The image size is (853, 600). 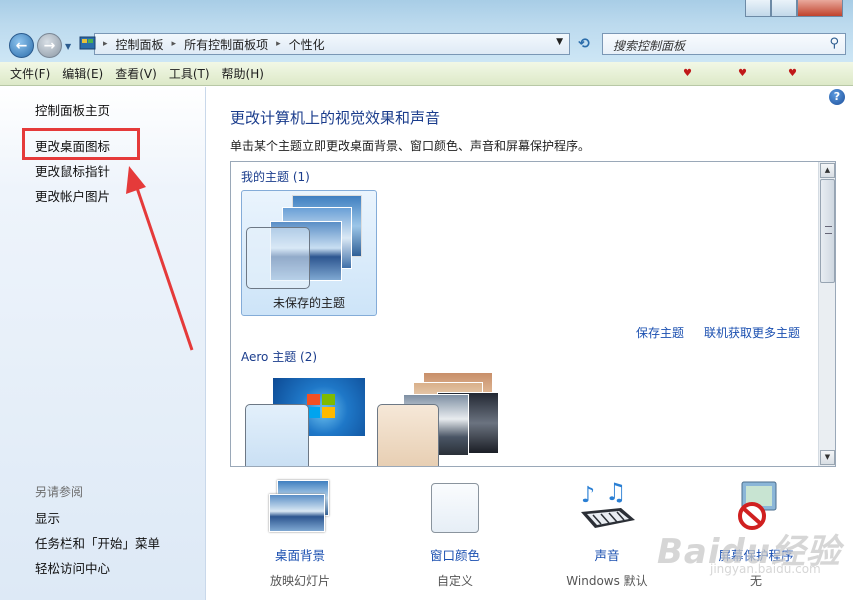 I want to click on my-themes-header: 我的主题 (1), so click(x=275, y=177).